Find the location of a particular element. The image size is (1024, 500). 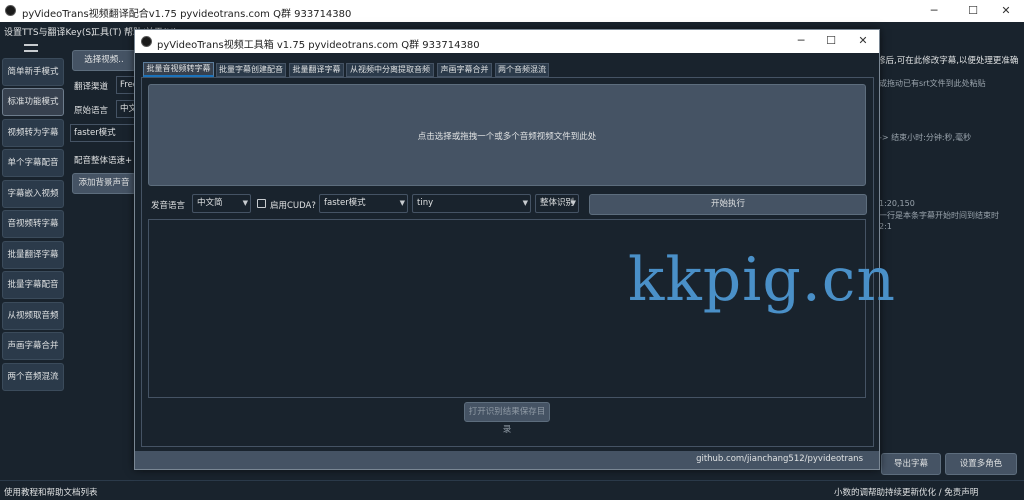

nav-extract-audio: 从视频取音频 is located at coordinates (33, 316).